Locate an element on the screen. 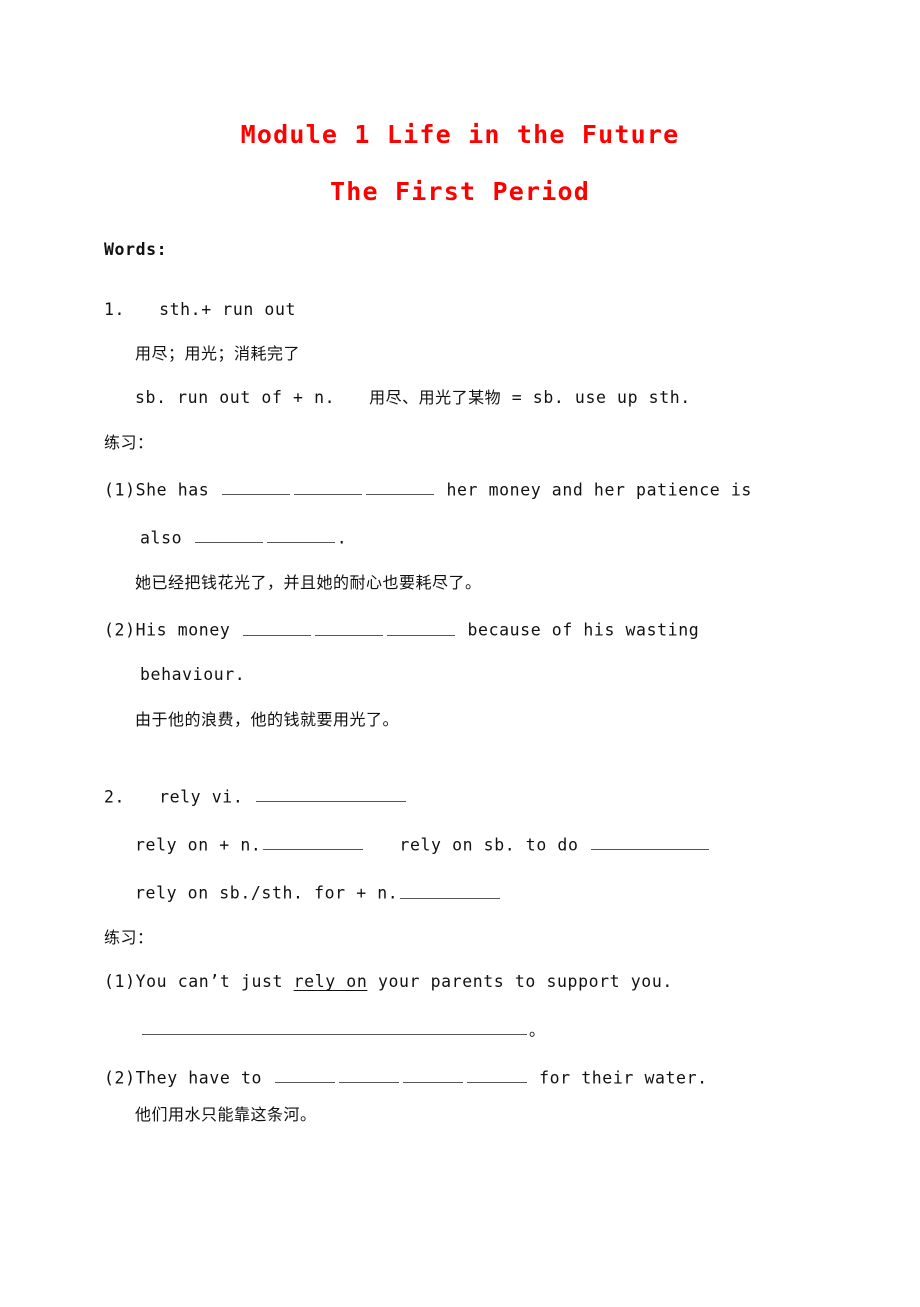 Image resolution: width=920 pixels, height=1307 pixels. entry-2-item-2-text-b: for their water. is located at coordinates (623, 1078).